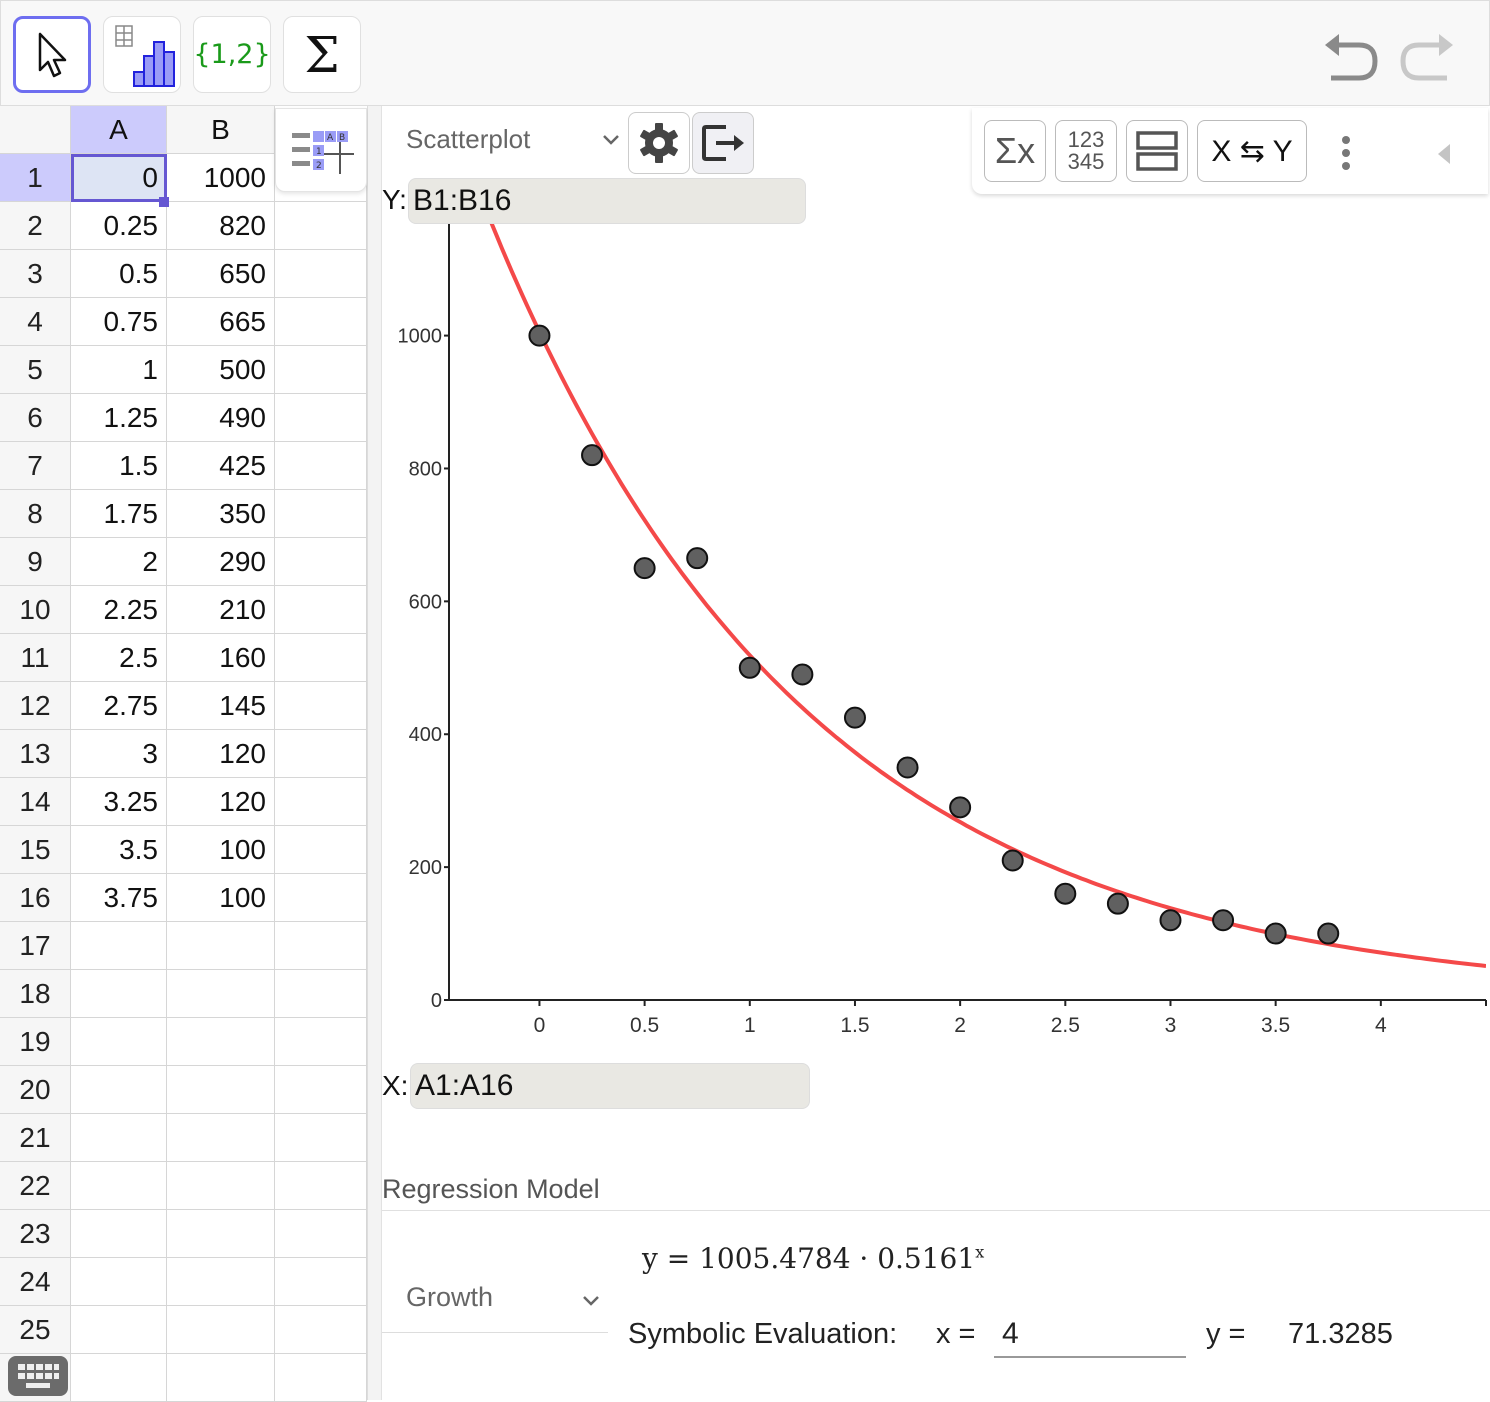 The image size is (1490, 1402). What do you see at coordinates (659, 143) in the screenshot?
I see `settings-button` at bounding box center [659, 143].